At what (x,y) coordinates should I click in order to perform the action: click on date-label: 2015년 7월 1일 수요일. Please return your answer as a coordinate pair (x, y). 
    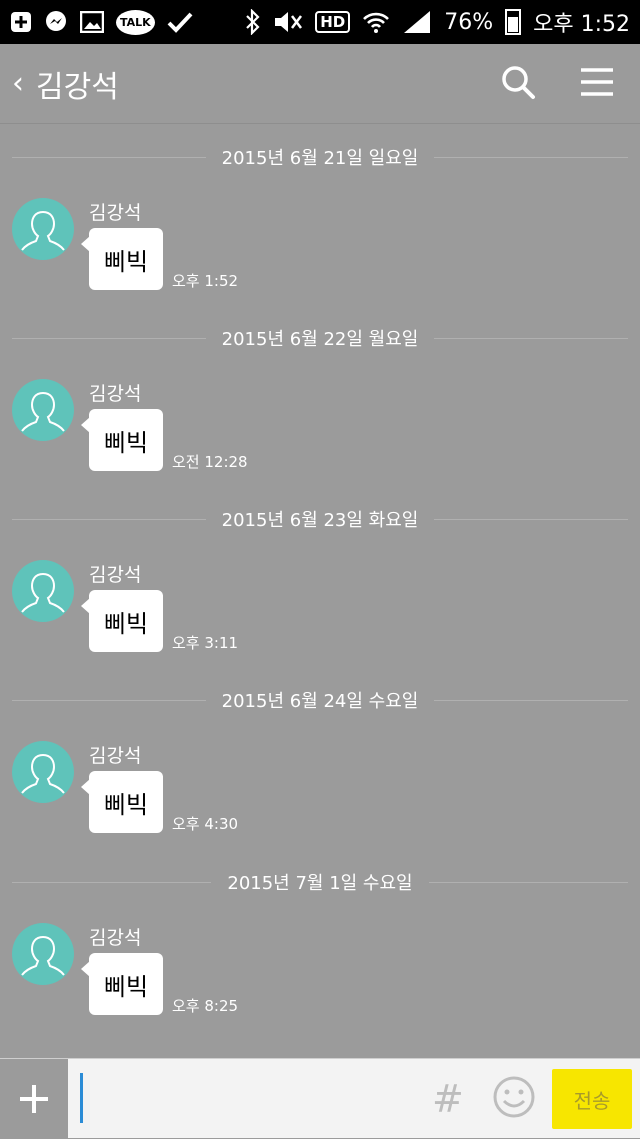
    Looking at the image, I should click on (320, 883).